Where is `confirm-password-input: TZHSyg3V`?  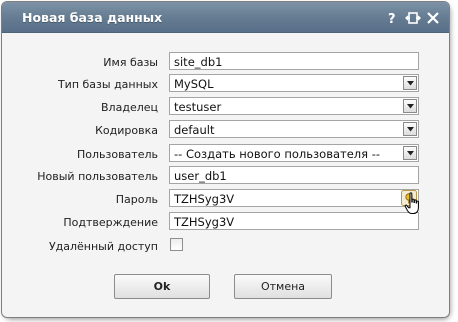 confirm-password-input: TZHSyg3V is located at coordinates (294, 221).